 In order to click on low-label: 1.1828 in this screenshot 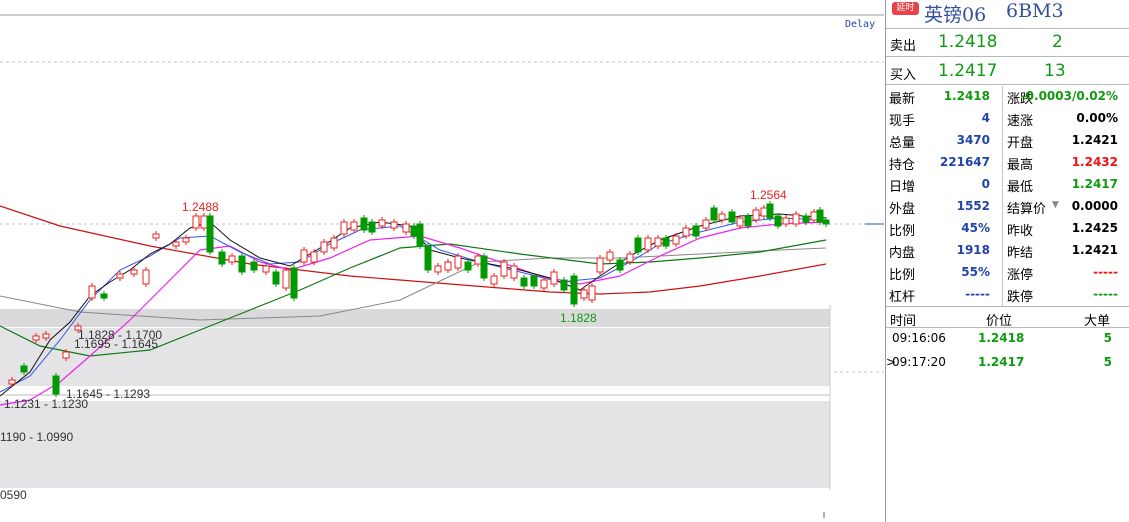, I will do `click(578, 318)`.